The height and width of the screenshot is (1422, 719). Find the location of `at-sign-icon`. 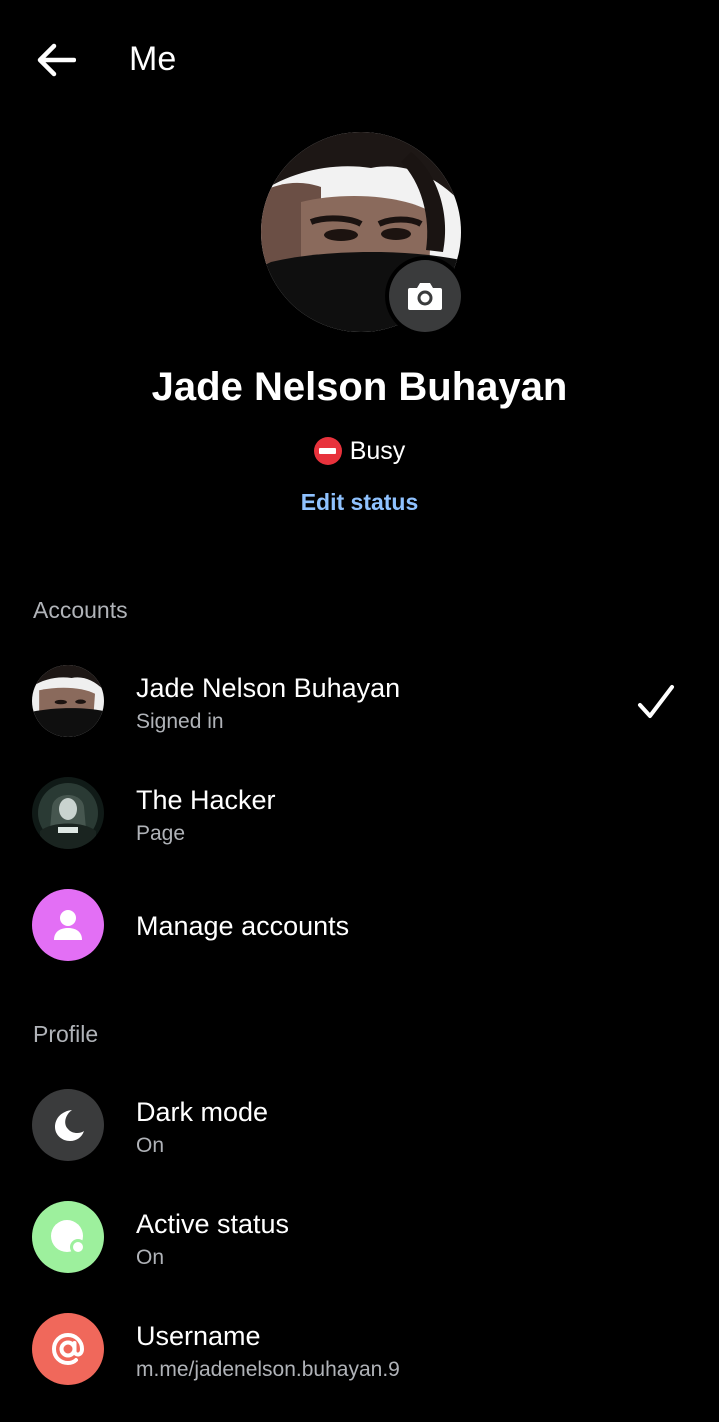

at-sign-icon is located at coordinates (68, 1349).